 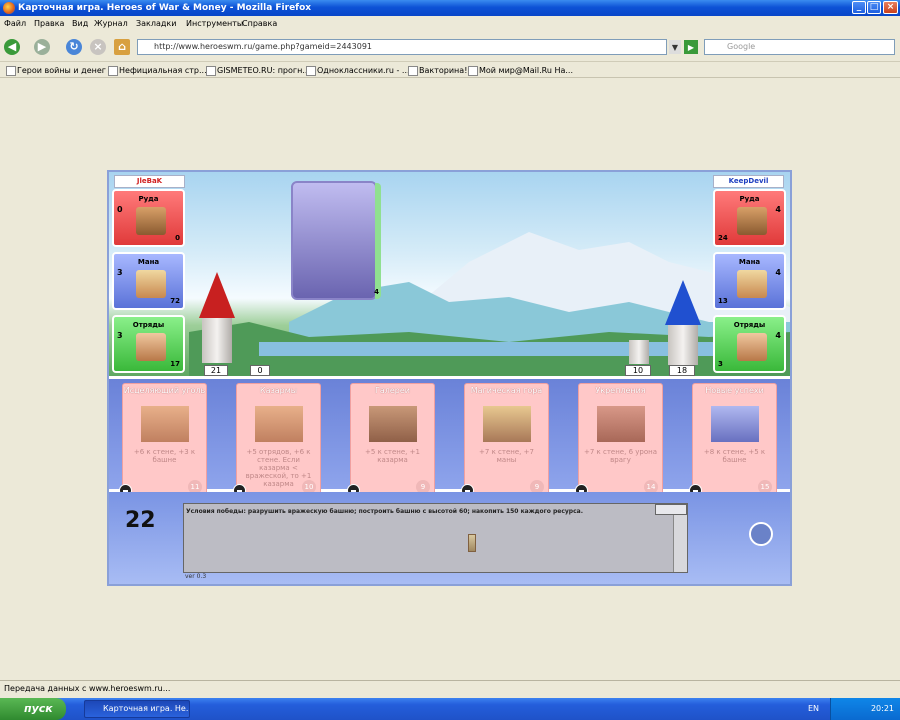 I want to click on menu-view: Вид, so click(x=80, y=24).